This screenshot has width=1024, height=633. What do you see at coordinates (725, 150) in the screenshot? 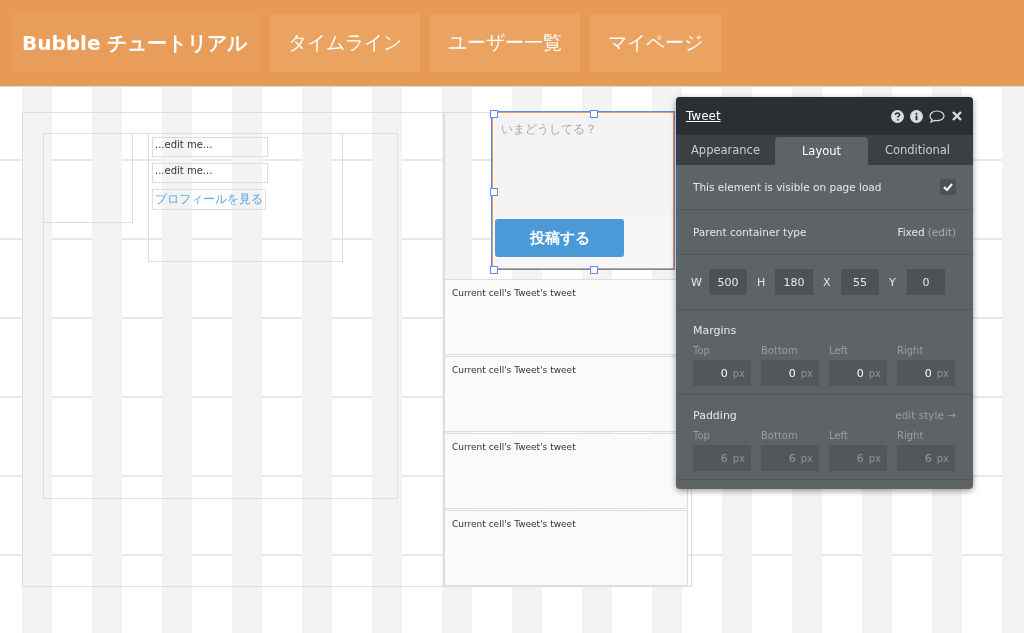
I see `panel-tab: Appearance` at bounding box center [725, 150].